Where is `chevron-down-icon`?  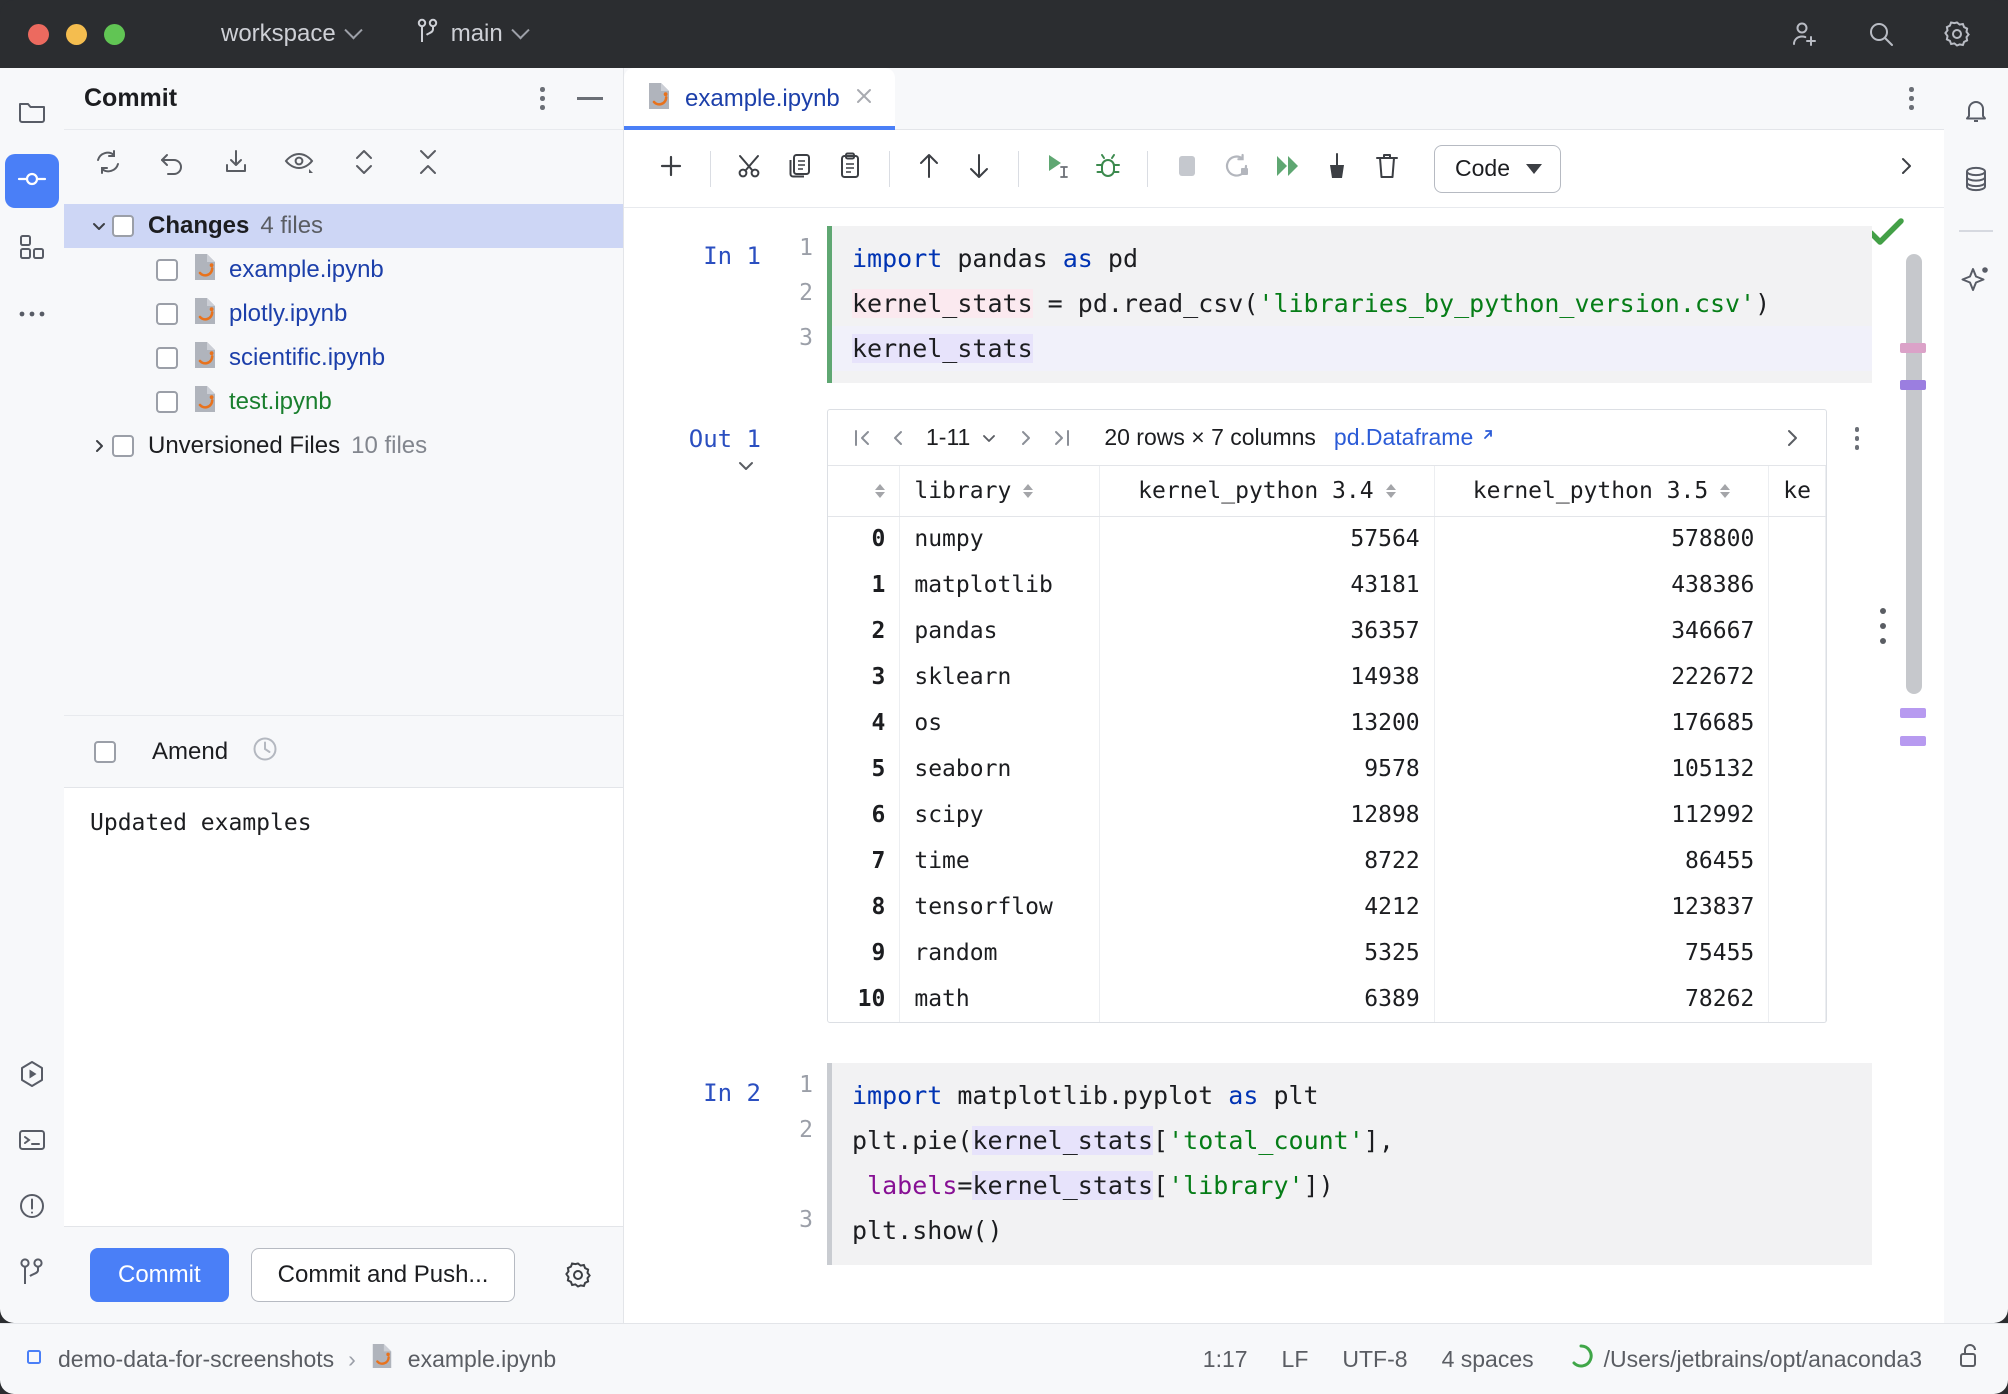 chevron-down-icon is located at coordinates (99, 226).